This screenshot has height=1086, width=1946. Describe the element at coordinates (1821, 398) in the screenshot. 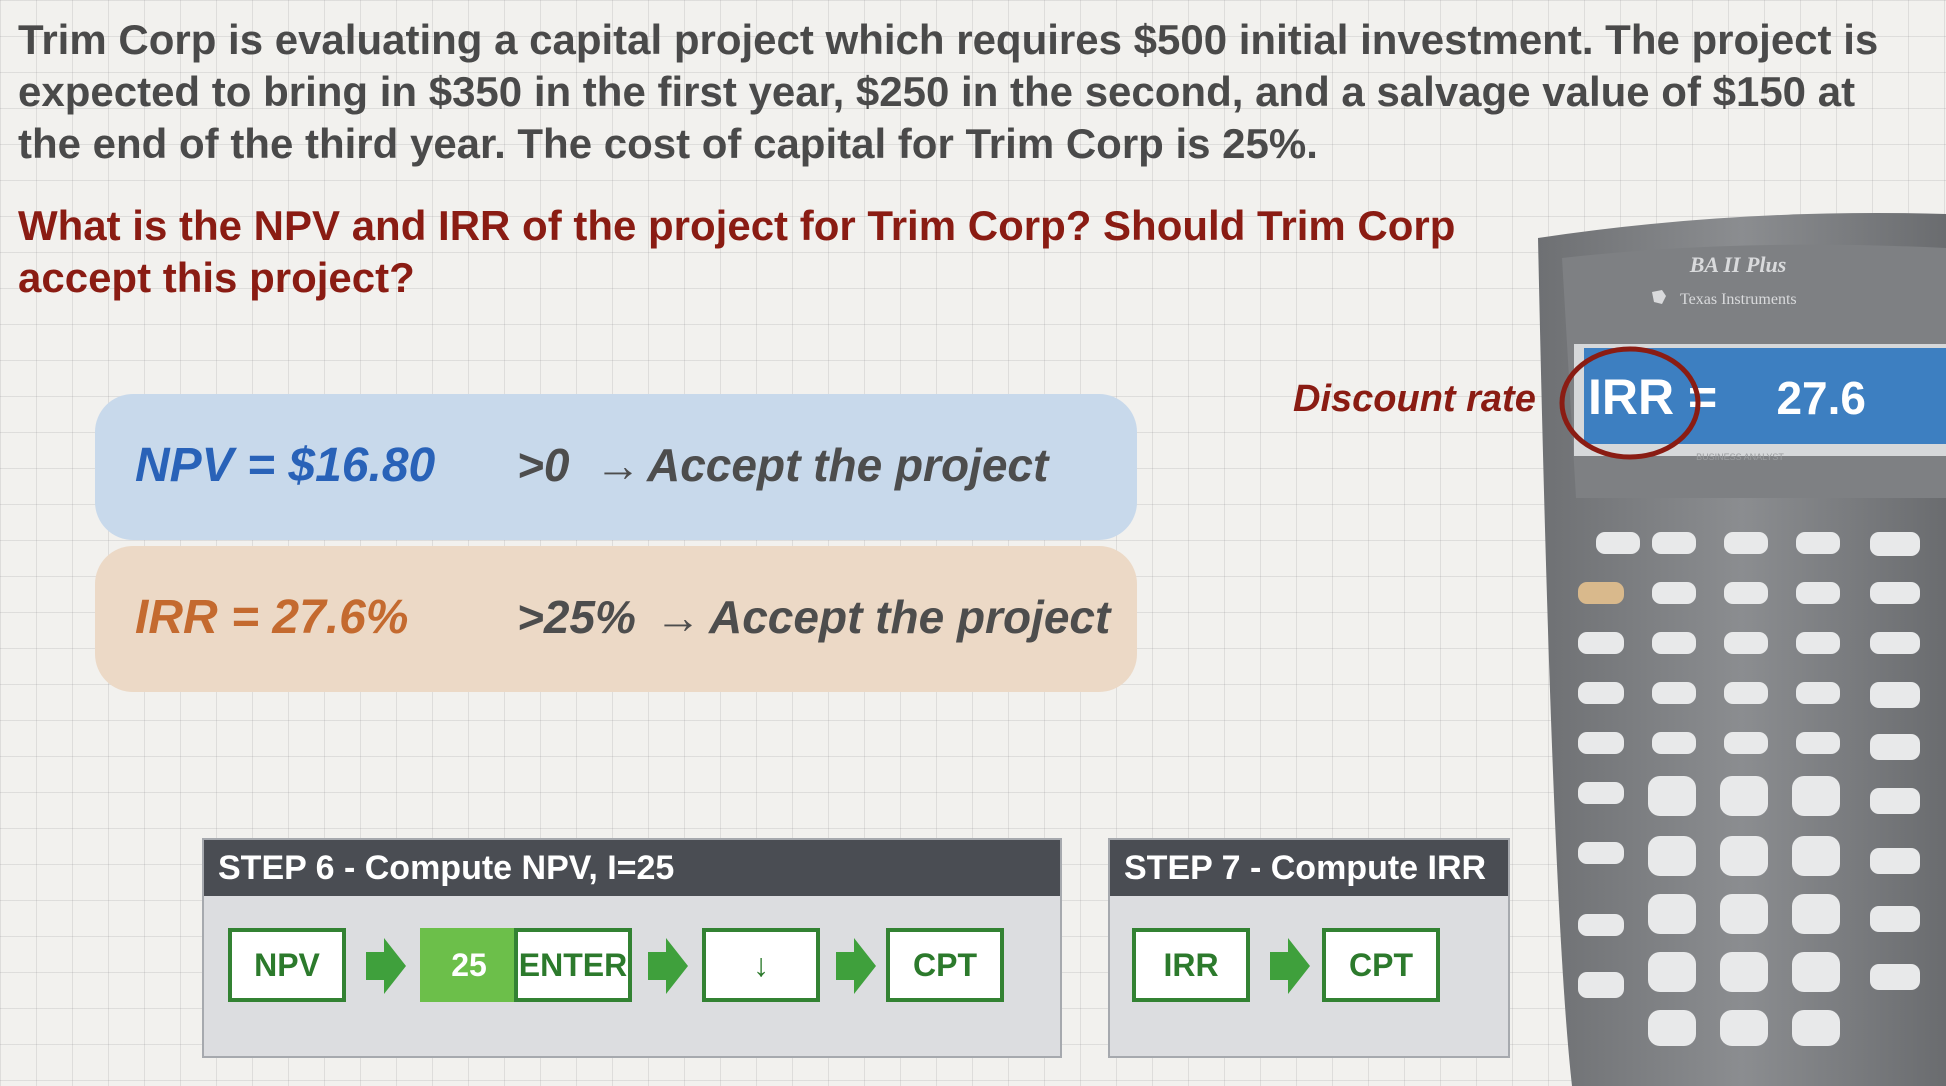

I see `screen-value: 27.6` at that location.